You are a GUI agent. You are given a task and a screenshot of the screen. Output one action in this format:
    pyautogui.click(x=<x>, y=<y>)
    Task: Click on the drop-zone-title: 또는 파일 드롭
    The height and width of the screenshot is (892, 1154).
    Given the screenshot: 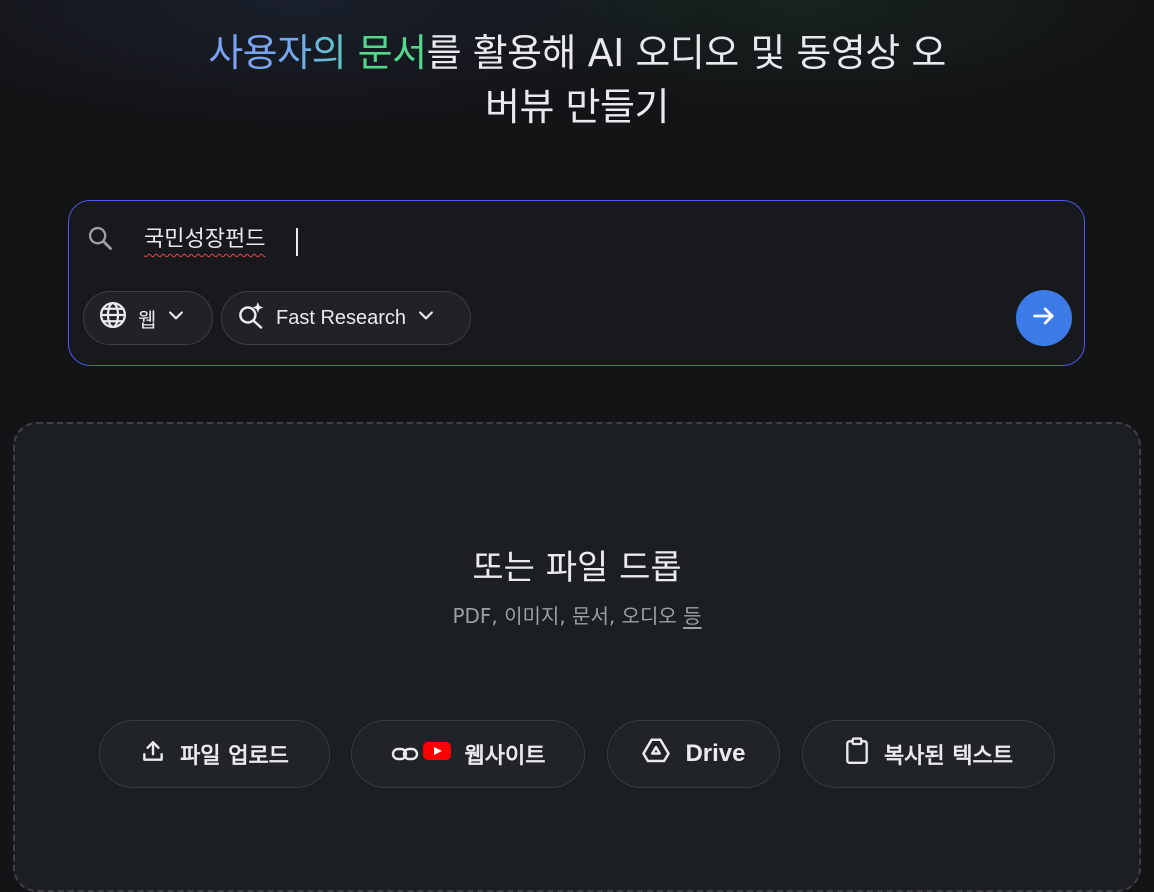 What is the action you would take?
    pyautogui.click(x=577, y=568)
    